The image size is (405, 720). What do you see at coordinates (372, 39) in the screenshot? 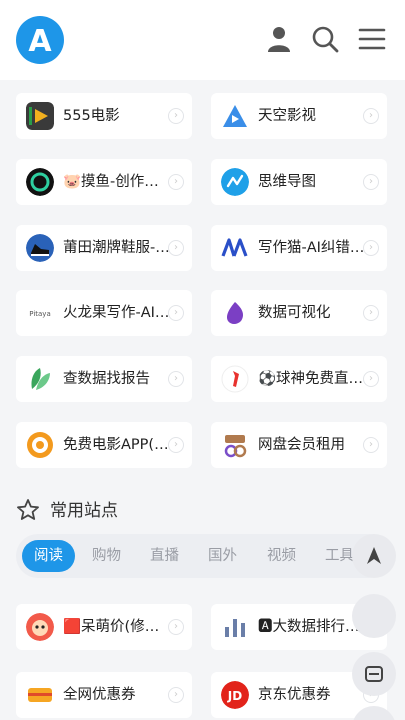
I see `menu-icon` at bounding box center [372, 39].